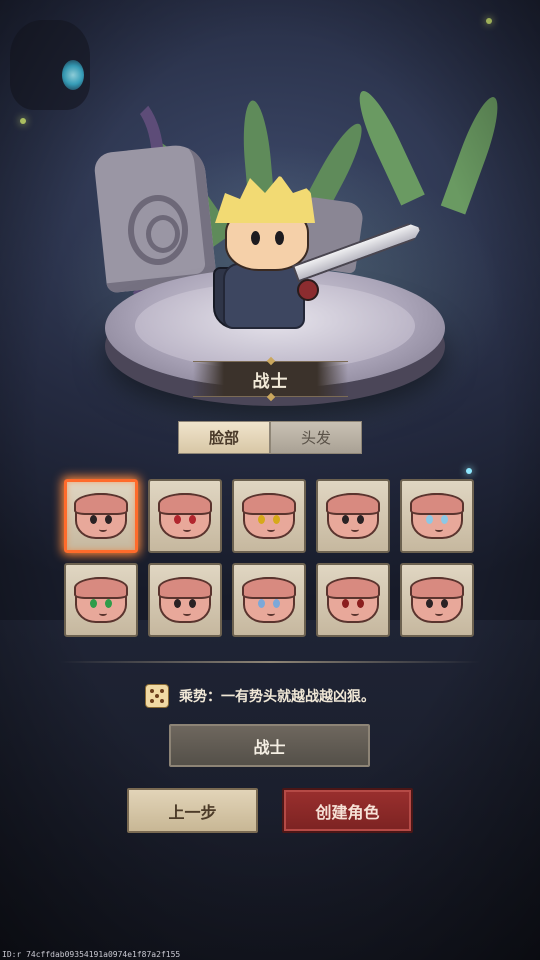 The image size is (540, 960). What do you see at coordinates (270, 662) in the screenshot?
I see `divider` at bounding box center [270, 662].